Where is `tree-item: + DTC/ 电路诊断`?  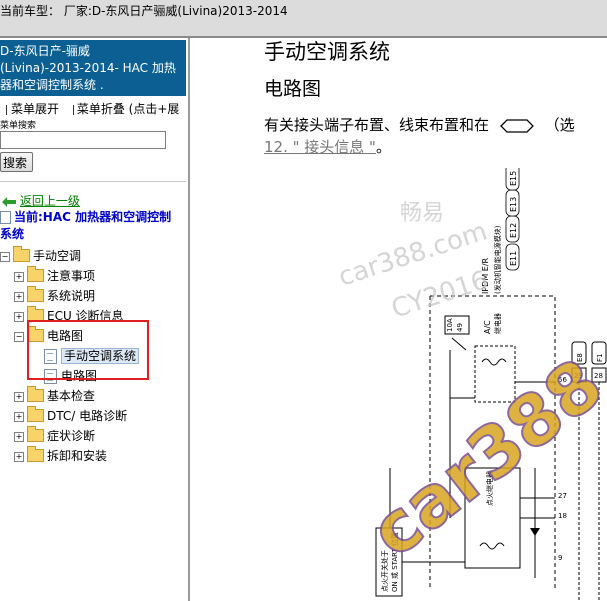 tree-item: + DTC/ 电路诊断 is located at coordinates (70, 416).